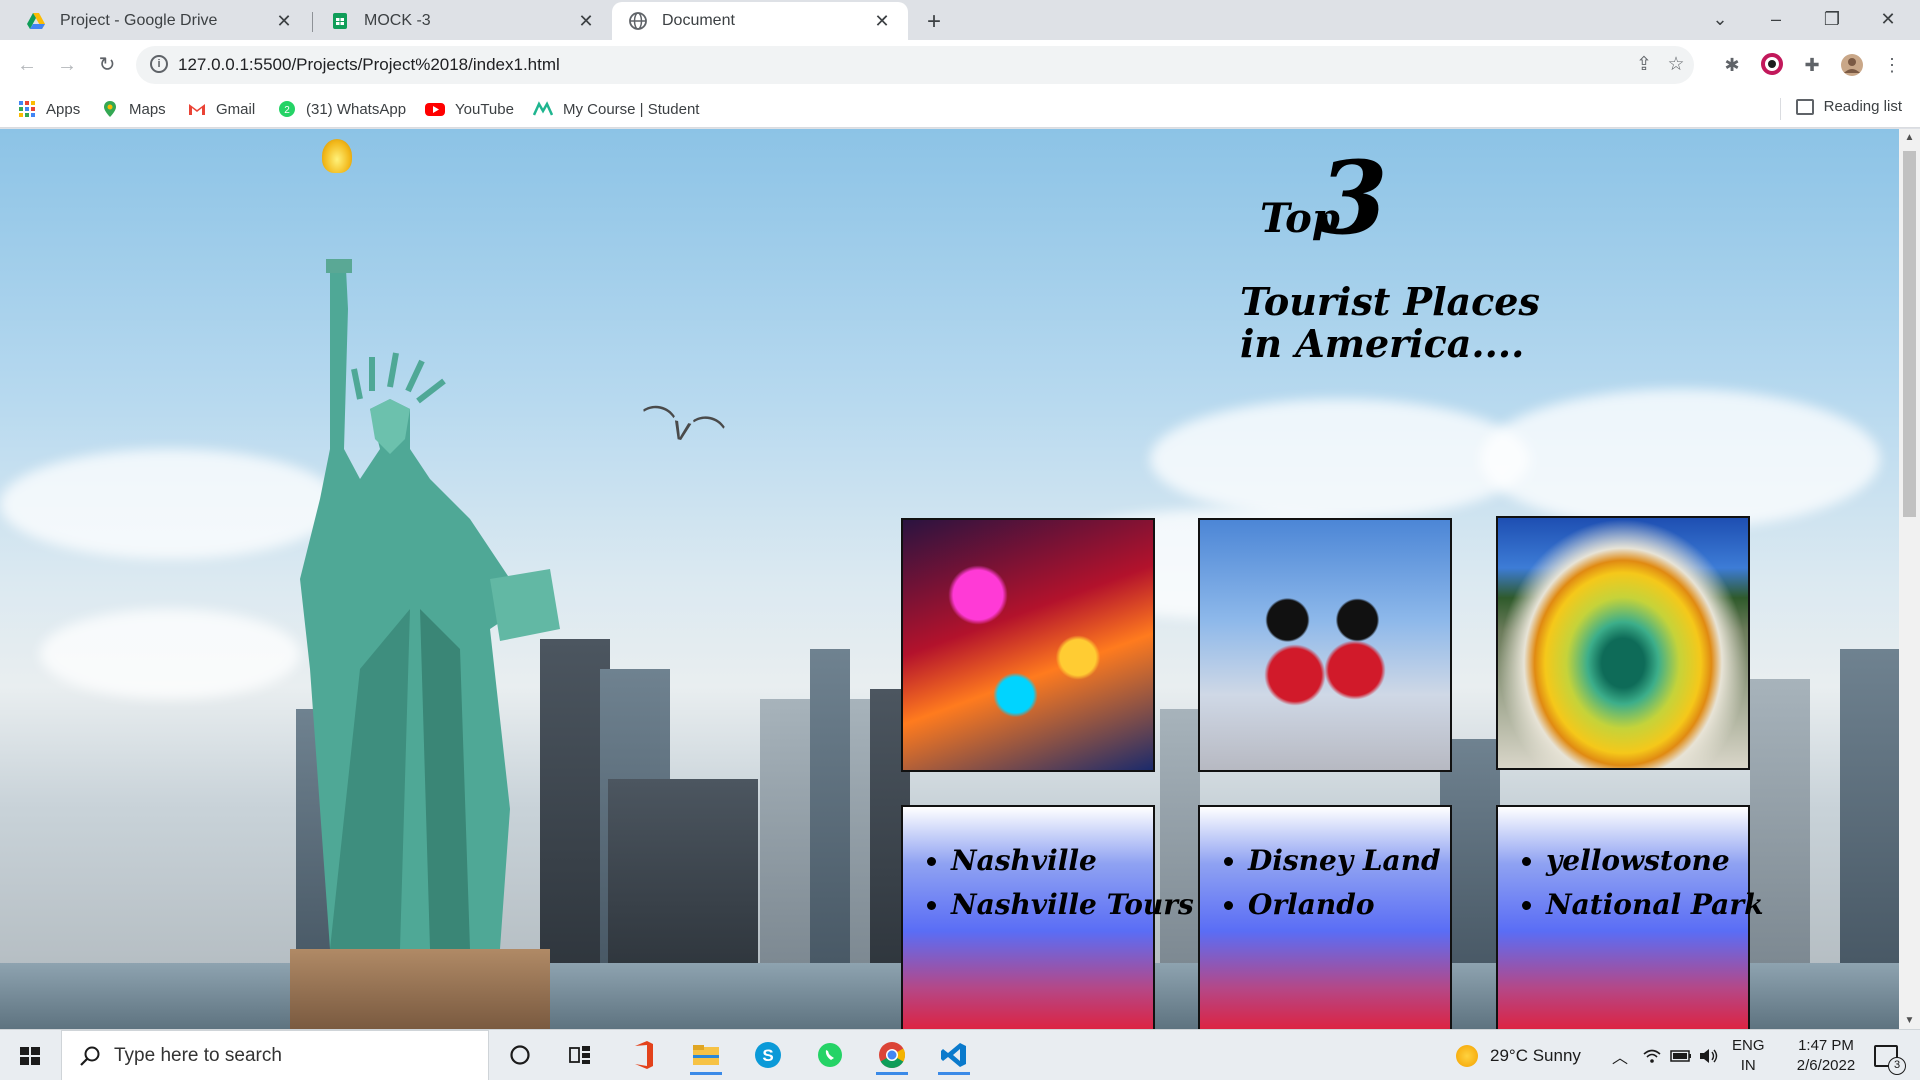  Describe the element at coordinates (1890, 1059) in the screenshot. I see `notification-icon: 3` at that location.